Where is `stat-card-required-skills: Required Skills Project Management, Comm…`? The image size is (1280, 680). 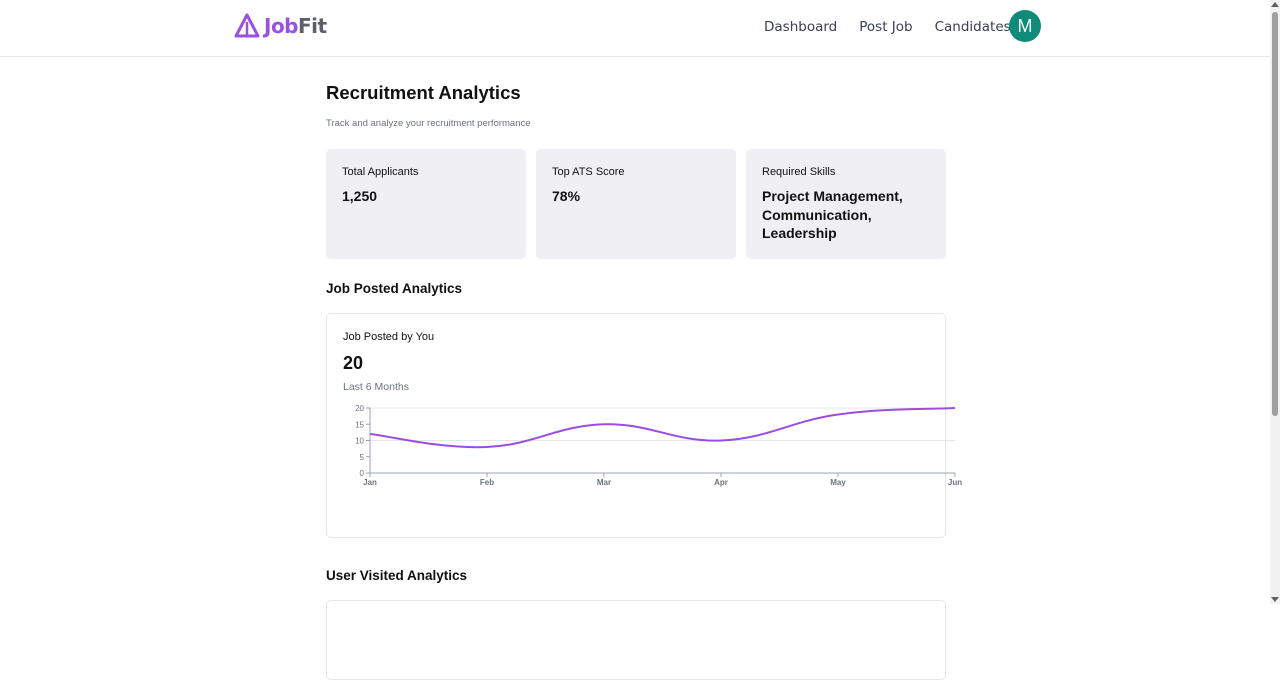 stat-card-required-skills: Required Skills Project Management, Comm… is located at coordinates (846, 204).